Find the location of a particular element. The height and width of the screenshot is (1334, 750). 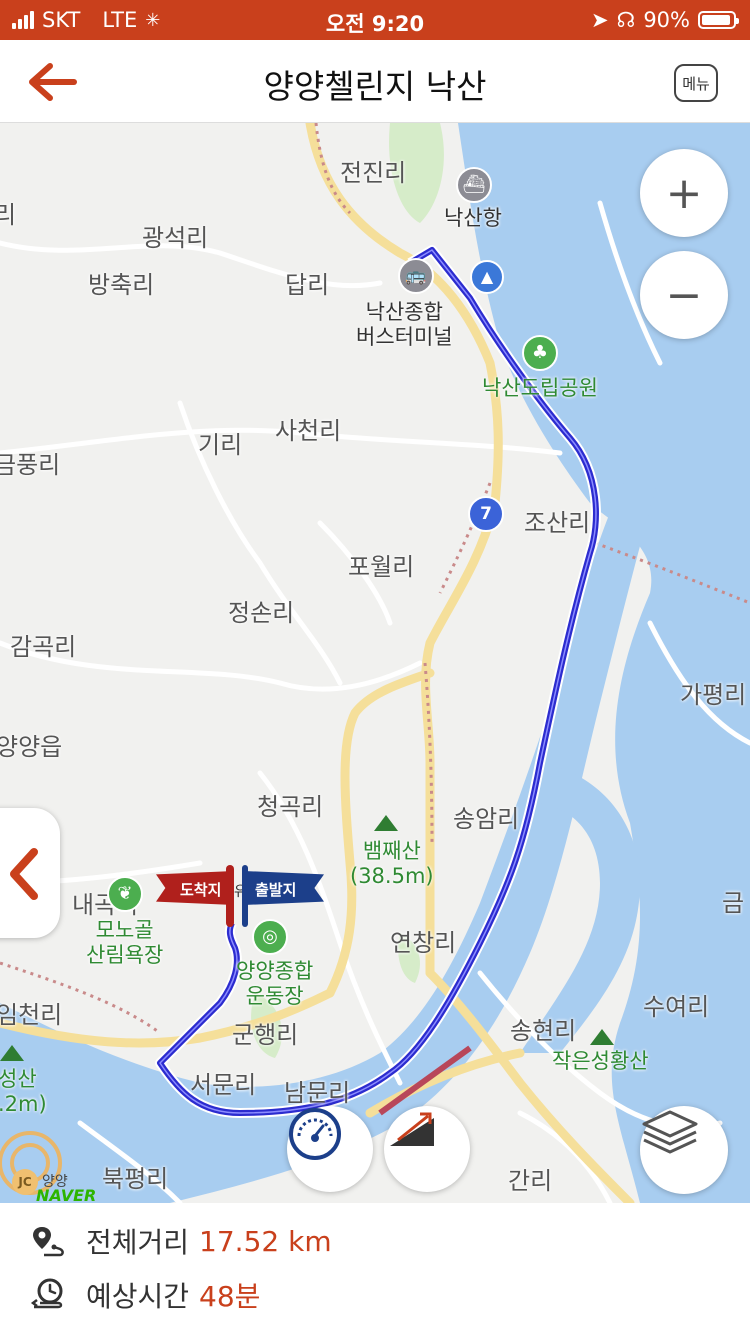

time-value: 48분 is located at coordinates (230, 1296).